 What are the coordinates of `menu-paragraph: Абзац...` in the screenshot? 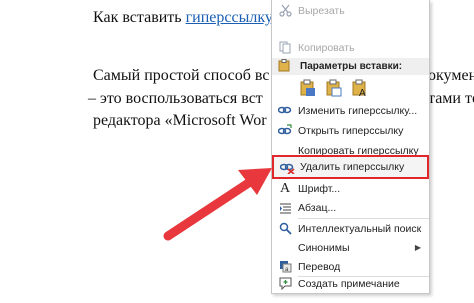 It's located at (350, 207).